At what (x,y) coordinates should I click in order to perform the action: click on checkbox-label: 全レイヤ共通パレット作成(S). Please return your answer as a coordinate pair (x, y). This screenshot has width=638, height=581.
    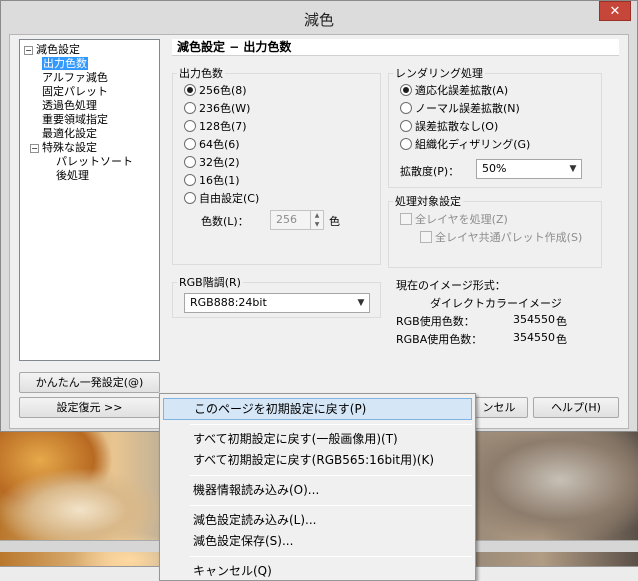
    Looking at the image, I should click on (509, 237).